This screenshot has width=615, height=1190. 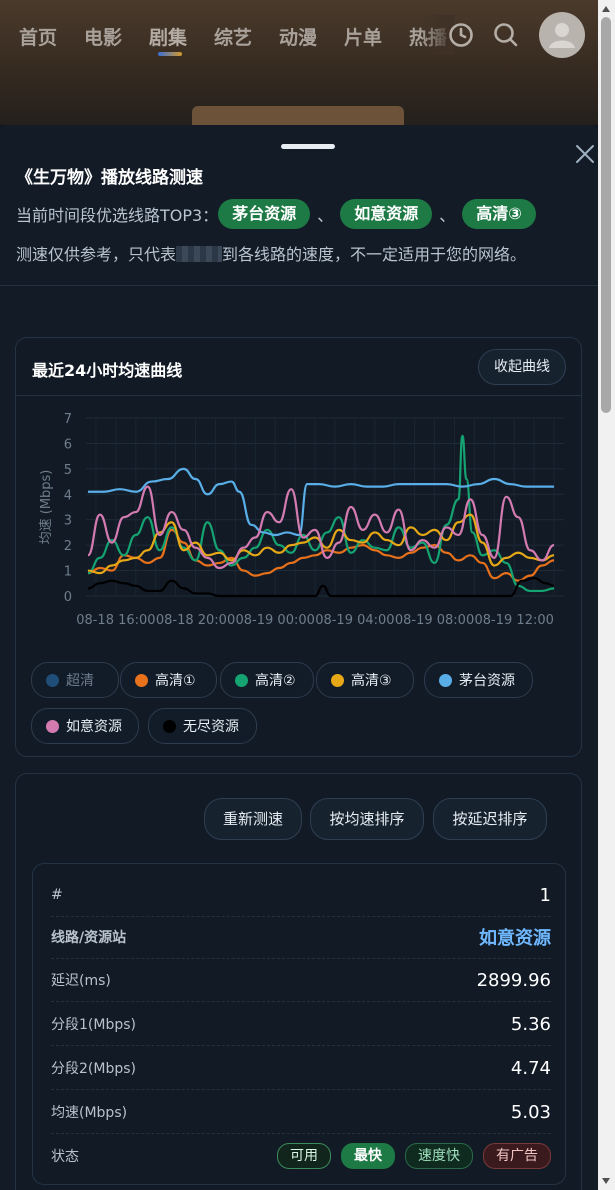 What do you see at coordinates (304, 1156) in the screenshot?
I see `status-badge-available: 可用` at bounding box center [304, 1156].